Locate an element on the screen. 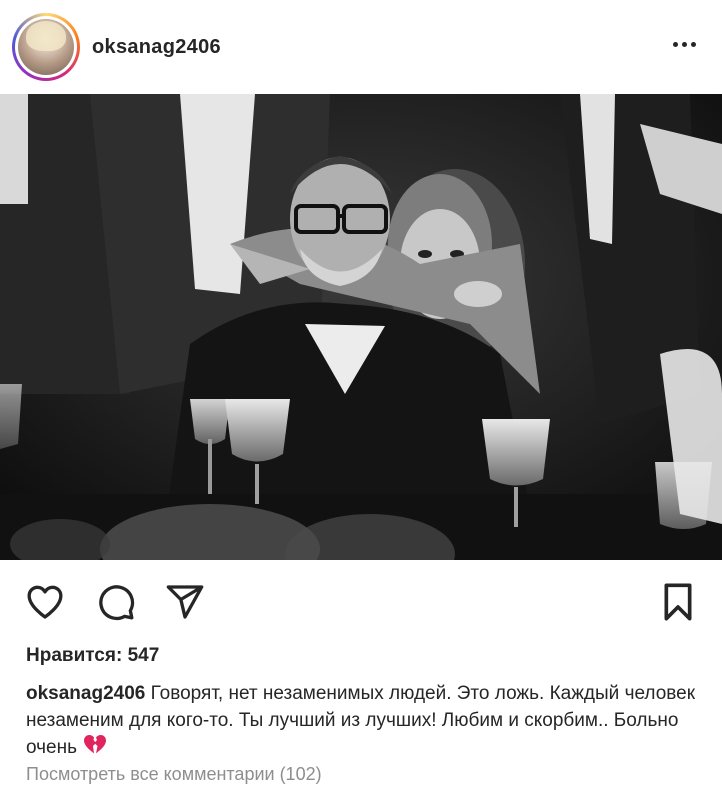 Image resolution: width=722 pixels, height=800 pixels. heart-icon is located at coordinates (45, 604).